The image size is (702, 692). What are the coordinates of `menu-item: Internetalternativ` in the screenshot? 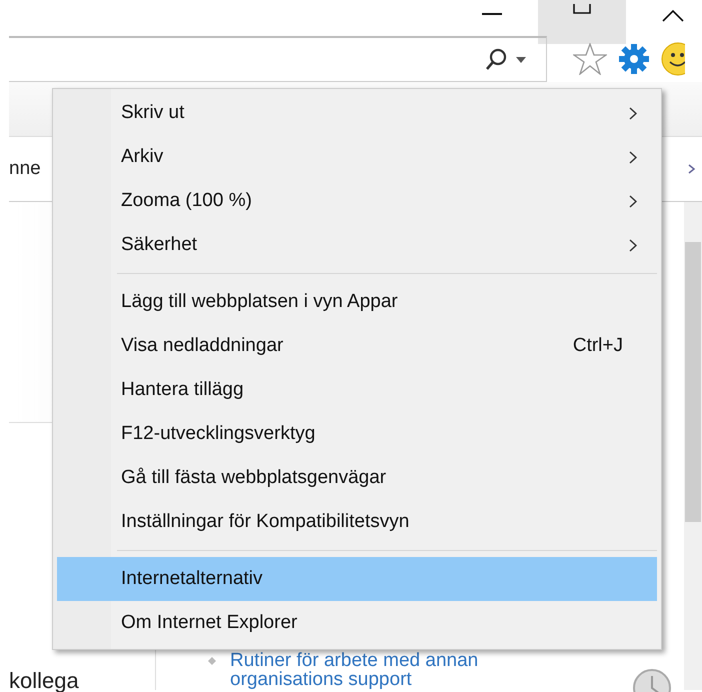 It's located at (357, 579).